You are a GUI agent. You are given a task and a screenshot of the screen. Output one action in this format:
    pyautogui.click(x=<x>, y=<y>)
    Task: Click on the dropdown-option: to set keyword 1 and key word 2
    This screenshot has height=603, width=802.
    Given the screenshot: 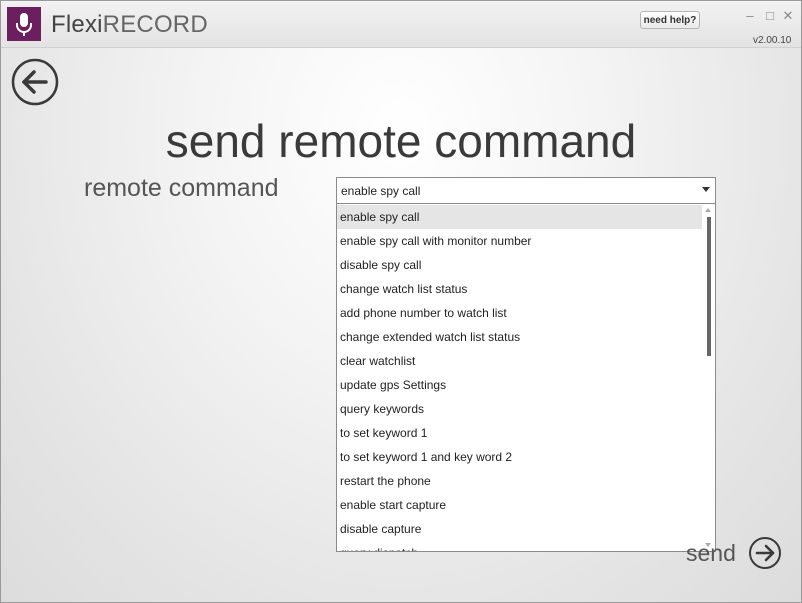 What is the action you would take?
    pyautogui.click(x=520, y=457)
    